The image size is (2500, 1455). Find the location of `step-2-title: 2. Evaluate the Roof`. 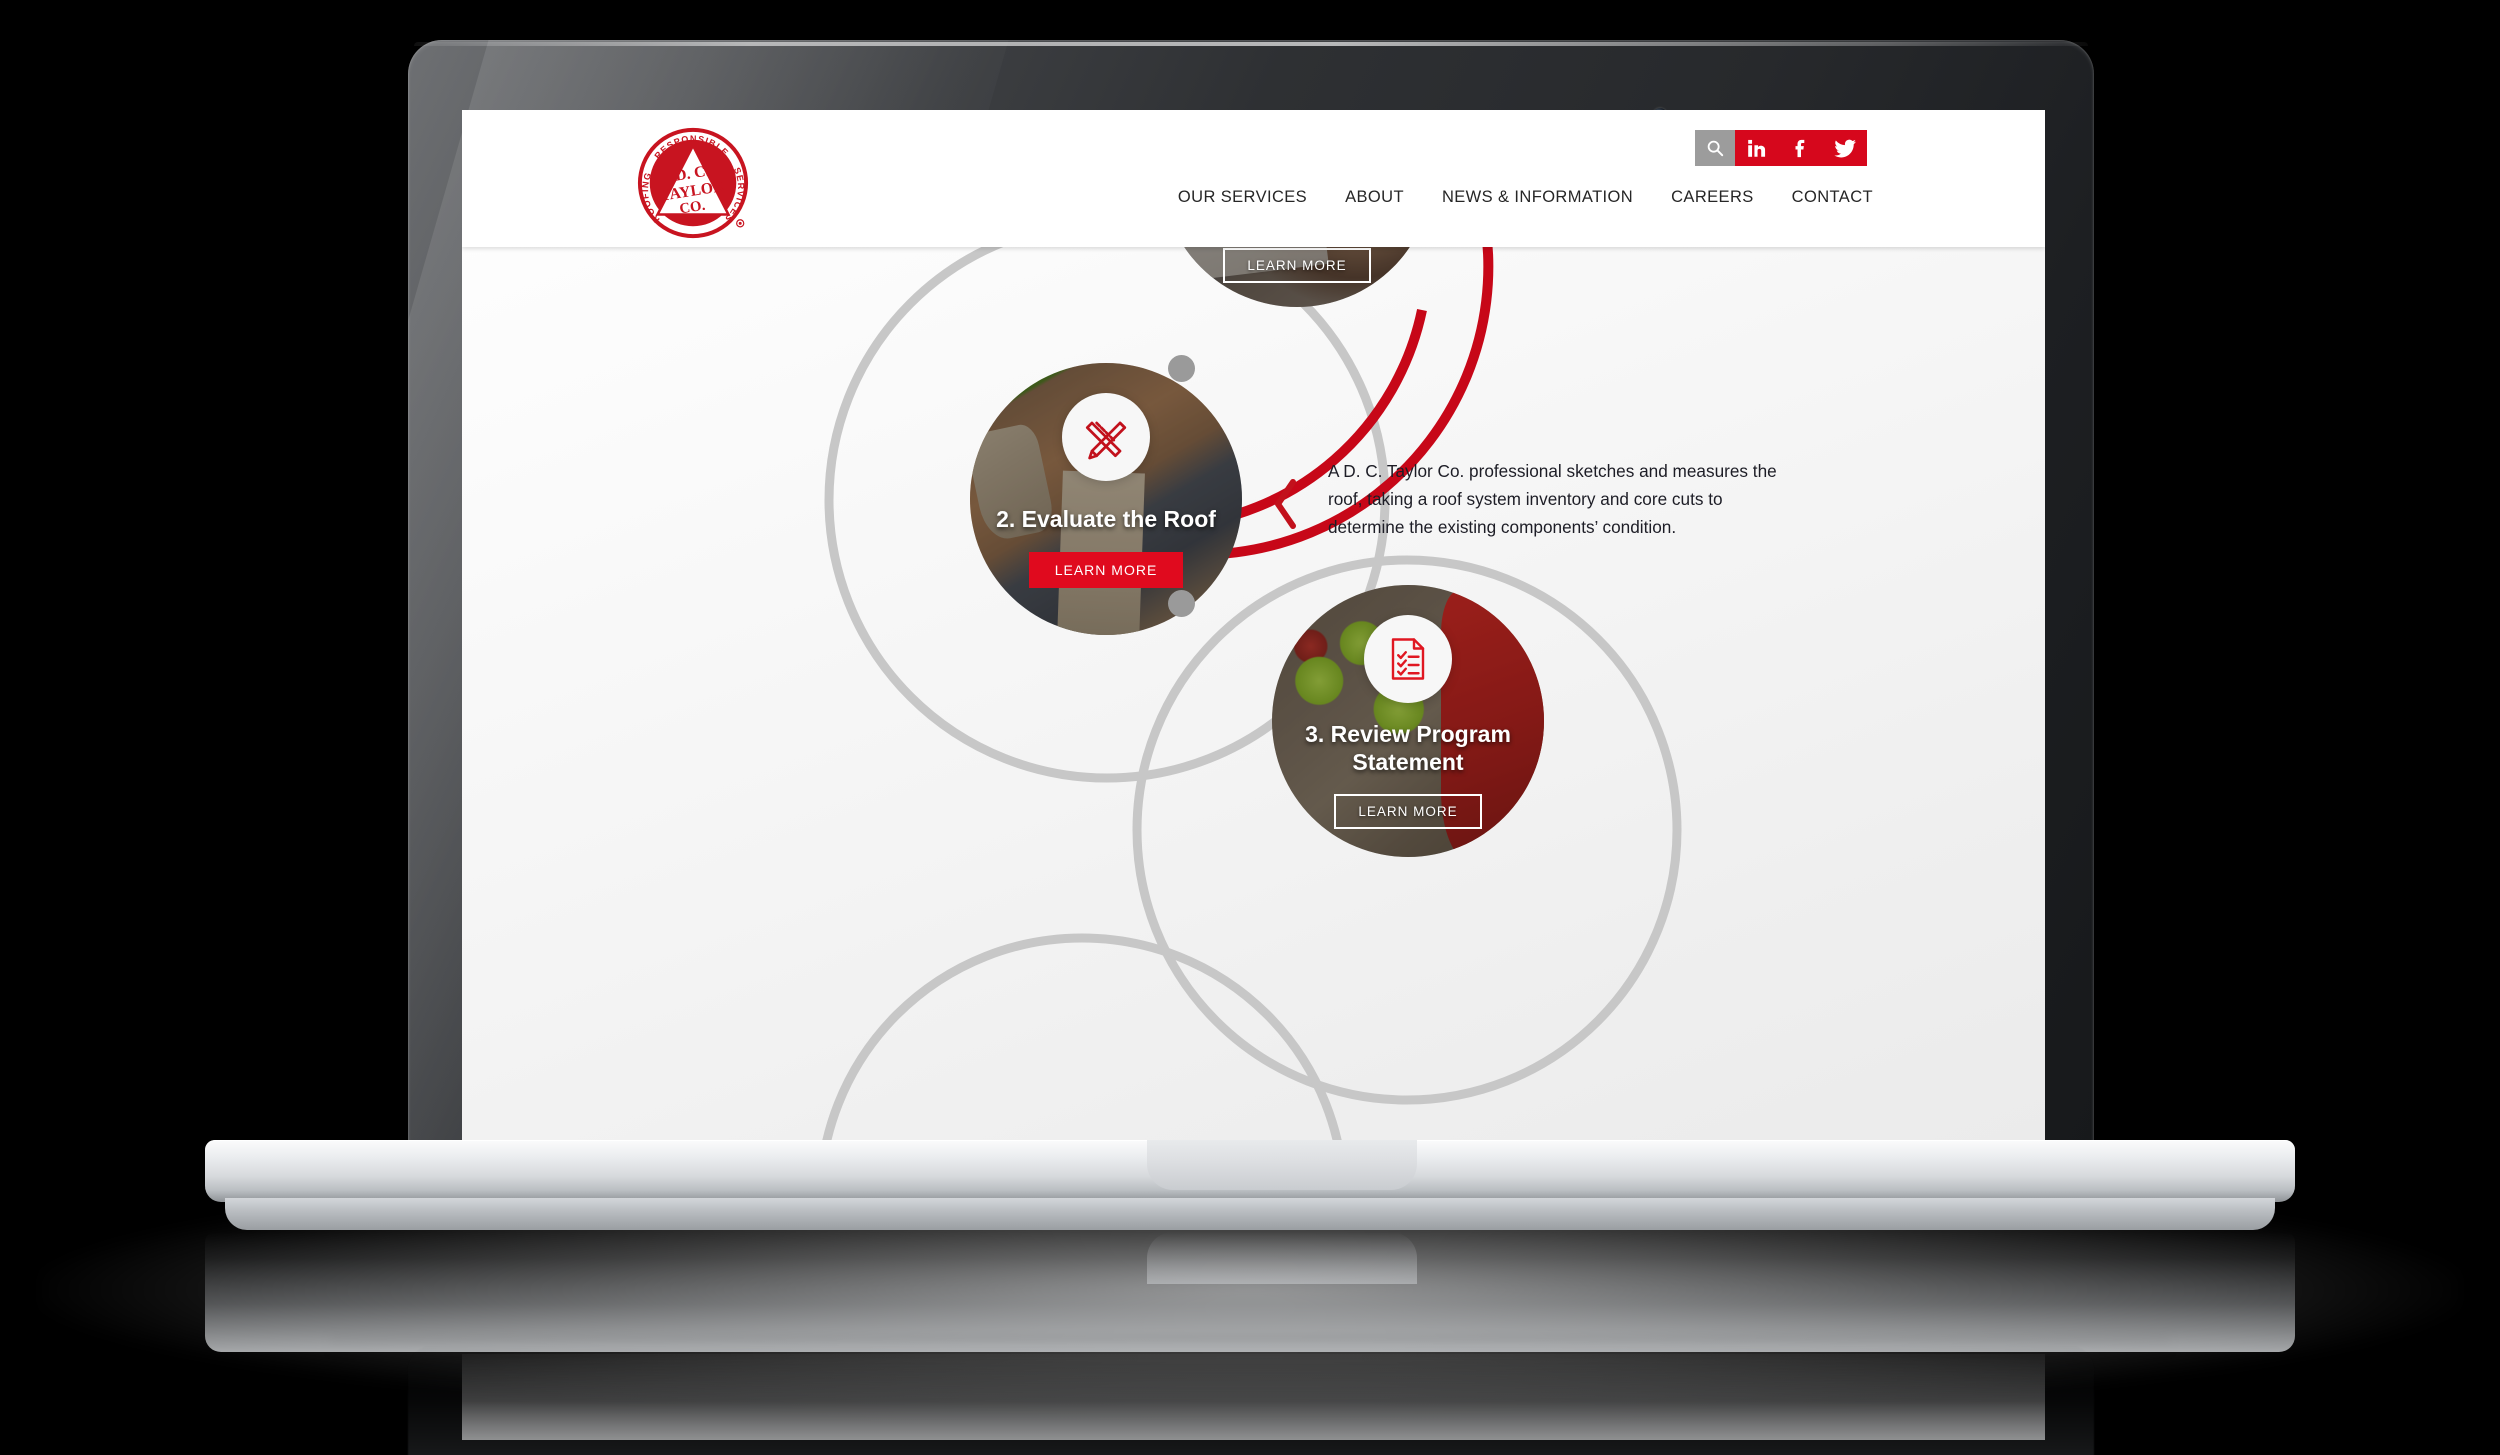

step-2-title: 2. Evaluate the Roof is located at coordinates (1106, 519).